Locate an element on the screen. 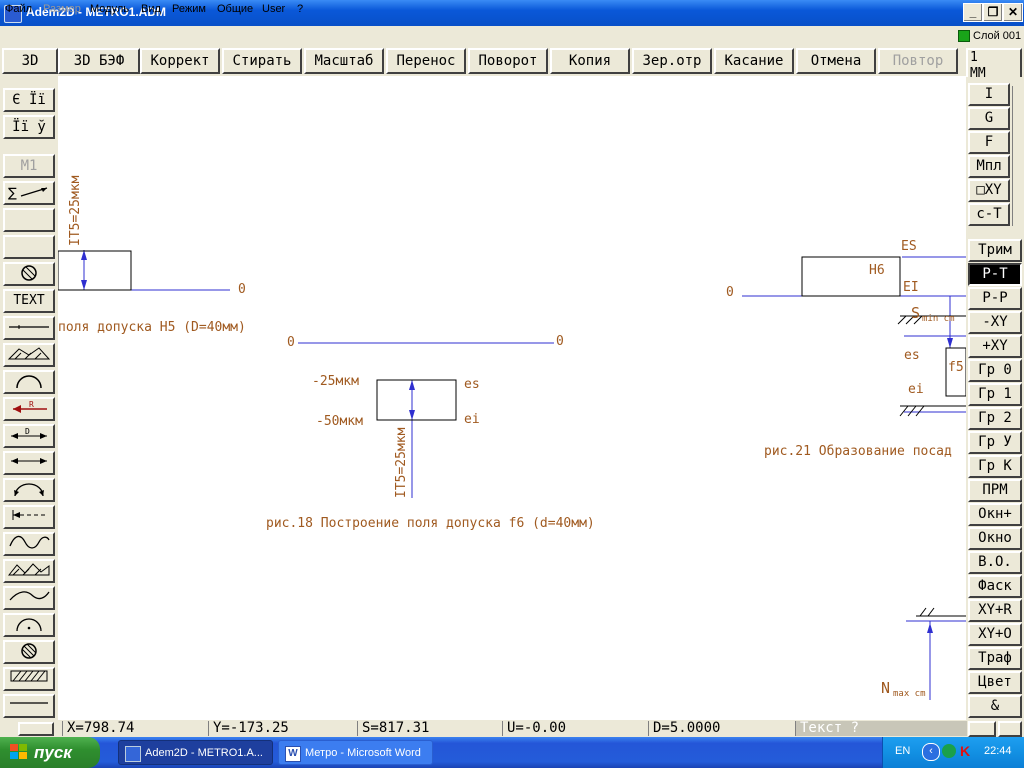 The height and width of the screenshot is (768, 1024). toolbar-button-11: Повтор is located at coordinates (918, 61).